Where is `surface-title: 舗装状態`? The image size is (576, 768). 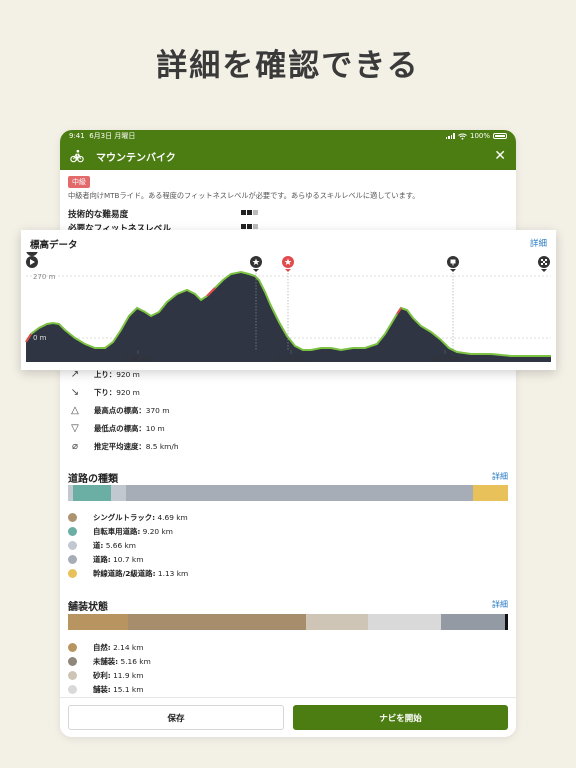
surface-title: 舗装状態 is located at coordinates (88, 607).